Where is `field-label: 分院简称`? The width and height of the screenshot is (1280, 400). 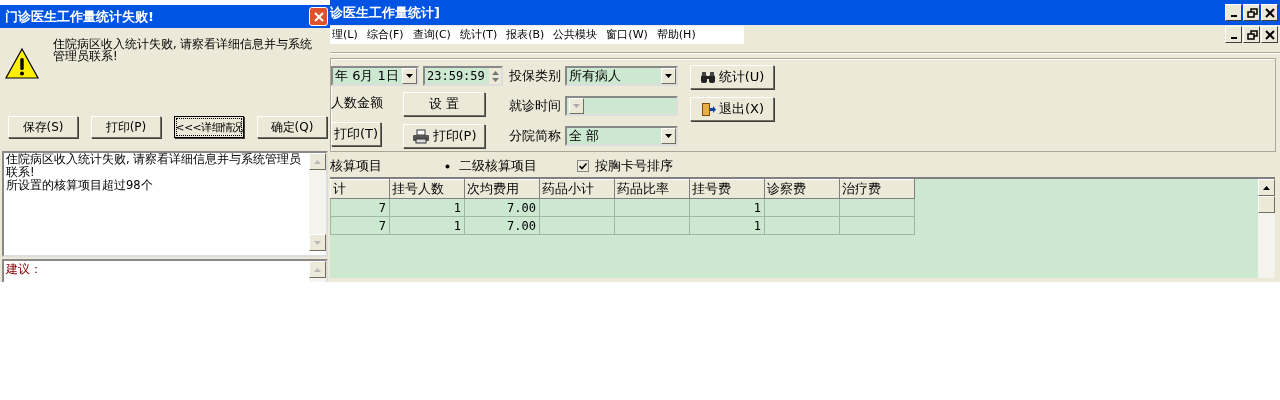 field-label: 分院简称 is located at coordinates (535, 136).